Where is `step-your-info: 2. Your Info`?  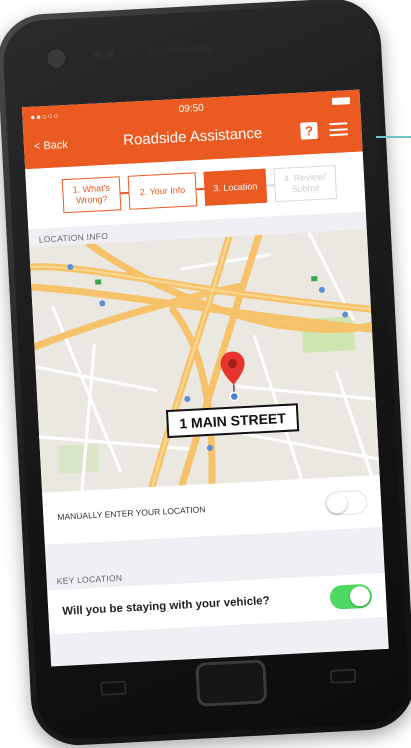
step-your-info: 2. Your Info is located at coordinates (162, 191).